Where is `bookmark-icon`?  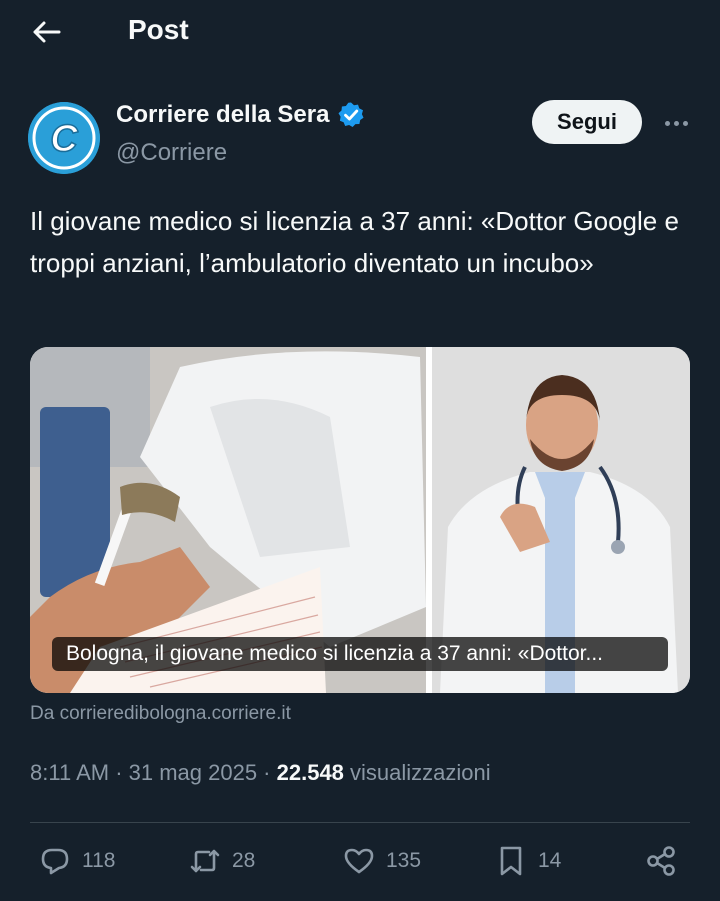
bookmark-icon is located at coordinates (511, 861).